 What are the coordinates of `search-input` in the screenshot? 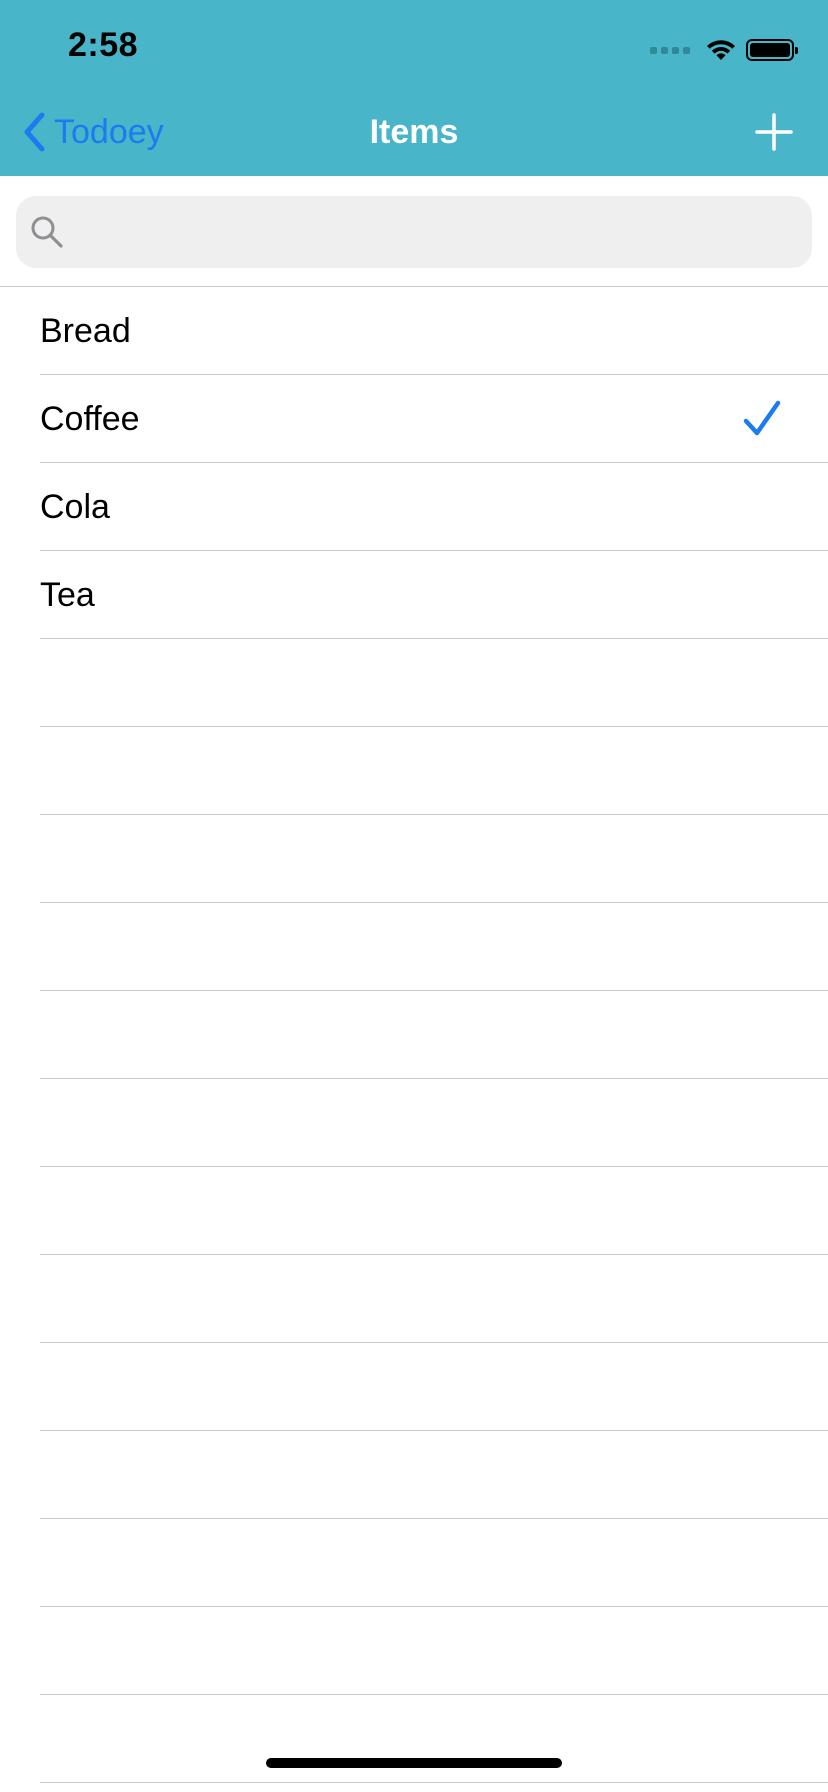 It's located at (428, 232).